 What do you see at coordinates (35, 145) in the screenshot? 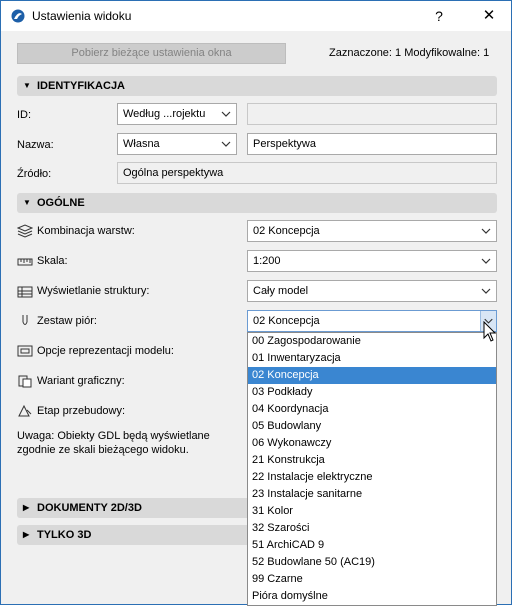
I see `name-label: Nazwa:` at bounding box center [35, 145].